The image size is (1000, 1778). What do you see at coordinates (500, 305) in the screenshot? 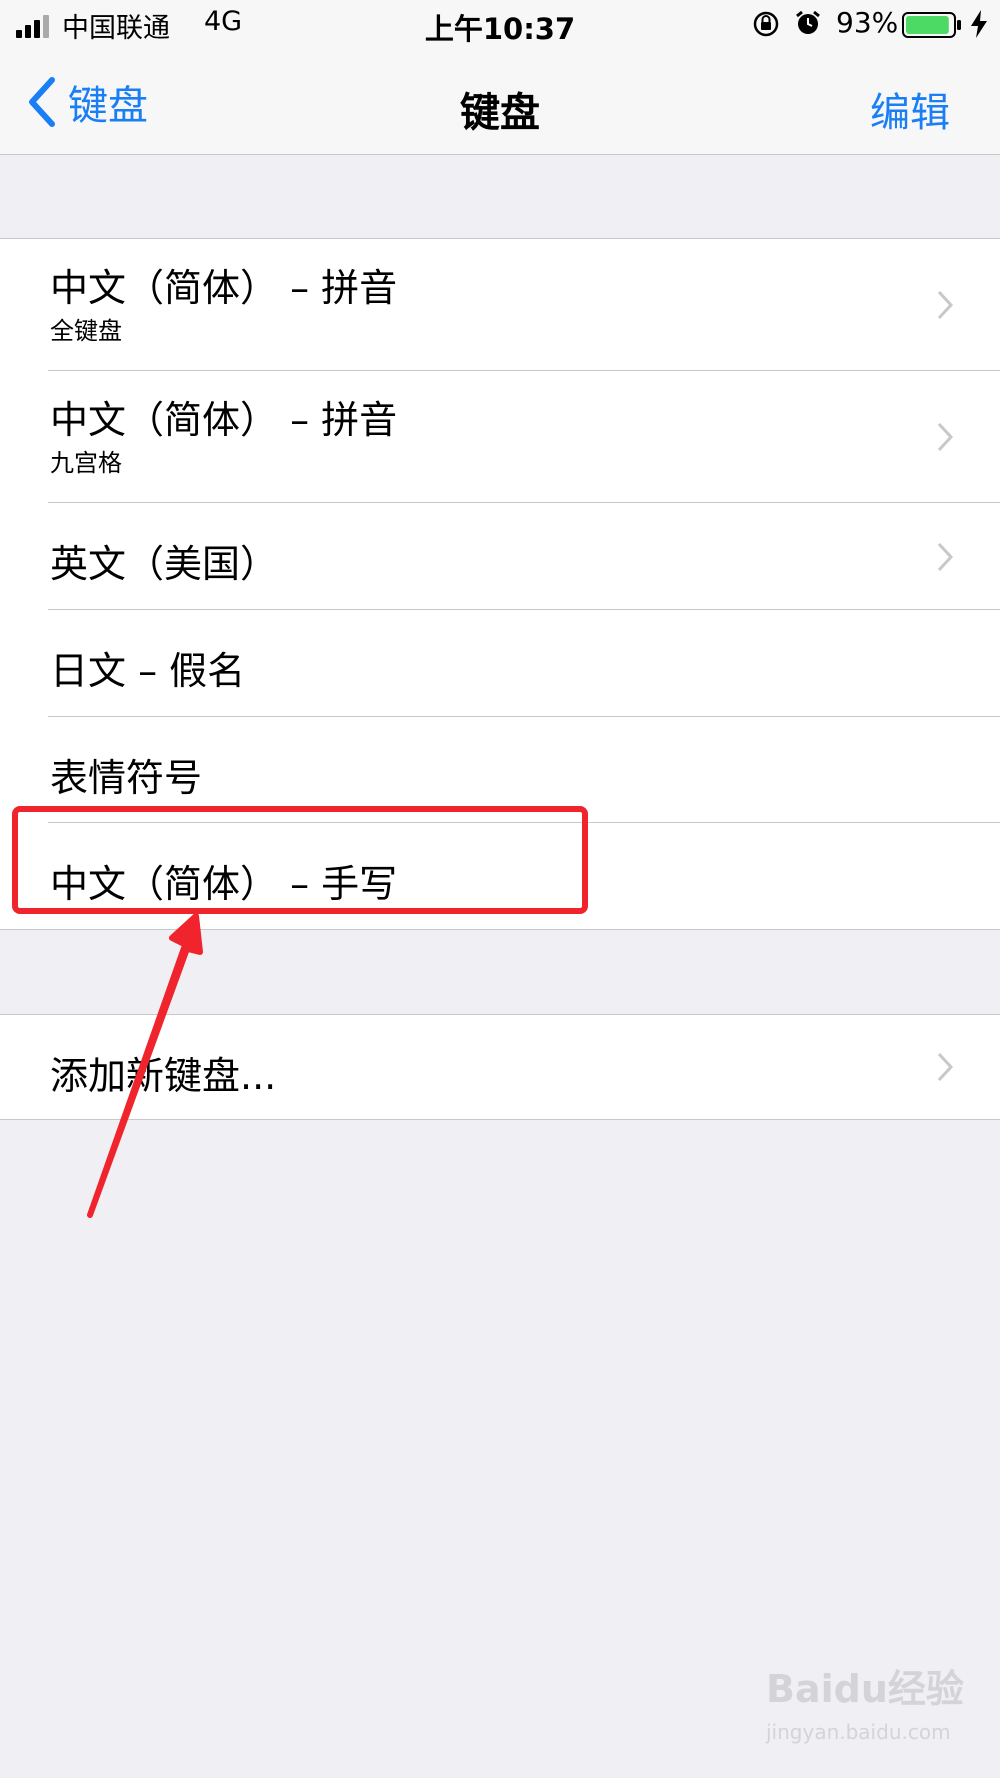
I see `keyboard-item-pinyin-full: 中文（简体） – 拼音 全键盘` at bounding box center [500, 305].